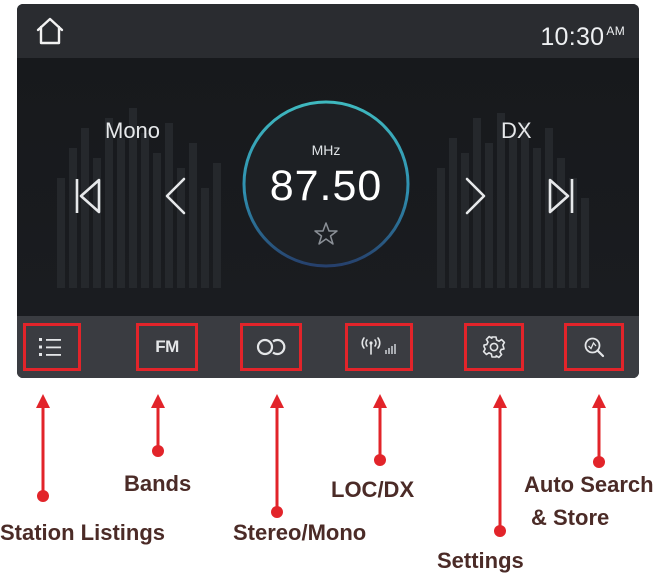 The height and width of the screenshot is (578, 669). I want to click on loc-dx-button, so click(379, 347).